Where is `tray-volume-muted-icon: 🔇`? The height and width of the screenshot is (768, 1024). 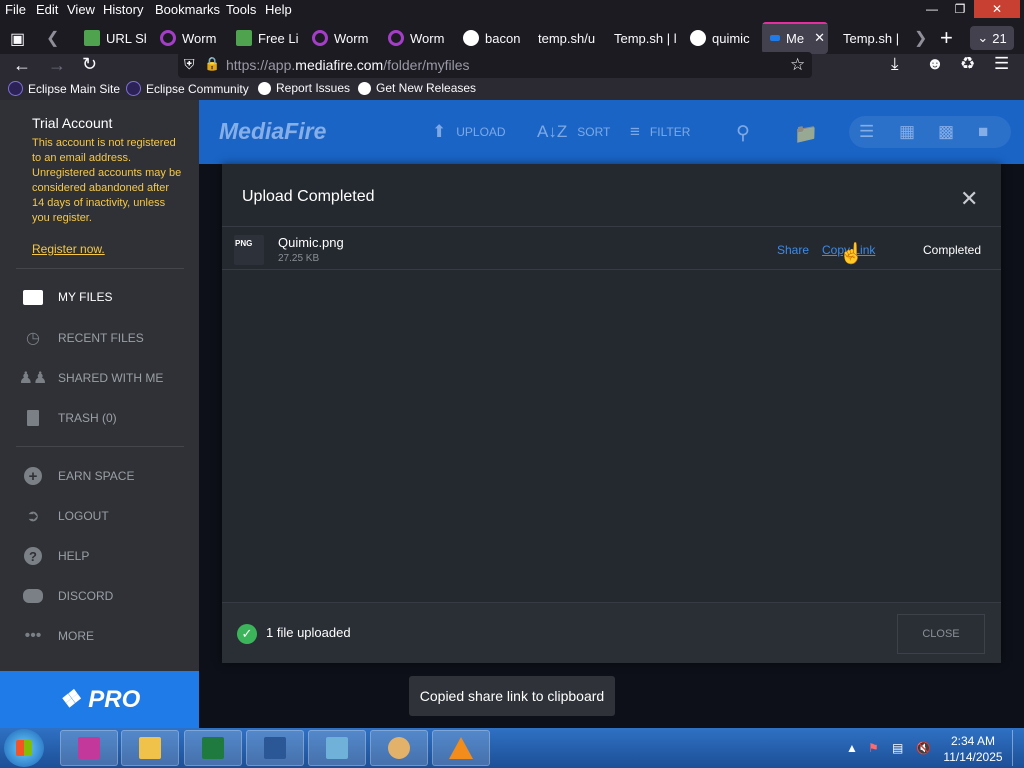
tray-volume-muted-icon: 🔇 is located at coordinates (923, 748).